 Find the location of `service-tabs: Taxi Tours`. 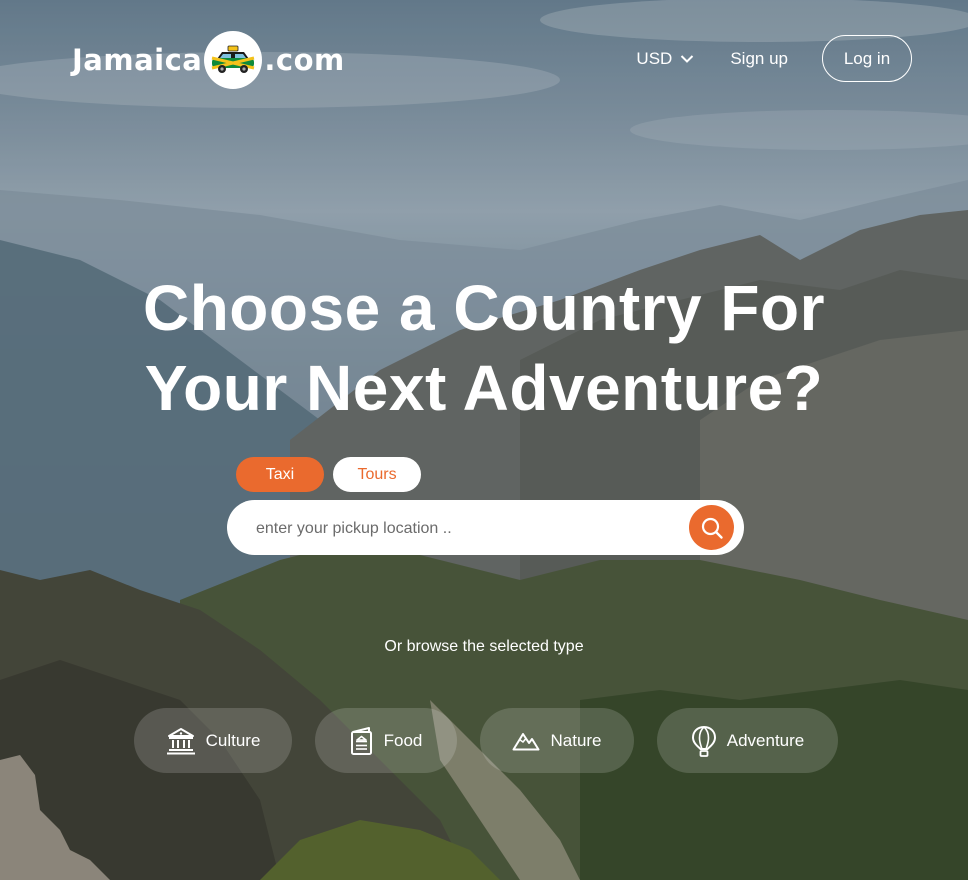

service-tabs: Taxi Tours is located at coordinates (328, 474).